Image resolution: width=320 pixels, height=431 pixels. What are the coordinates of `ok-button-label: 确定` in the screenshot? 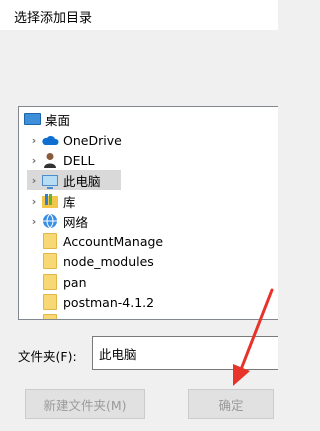 It's located at (231, 405).